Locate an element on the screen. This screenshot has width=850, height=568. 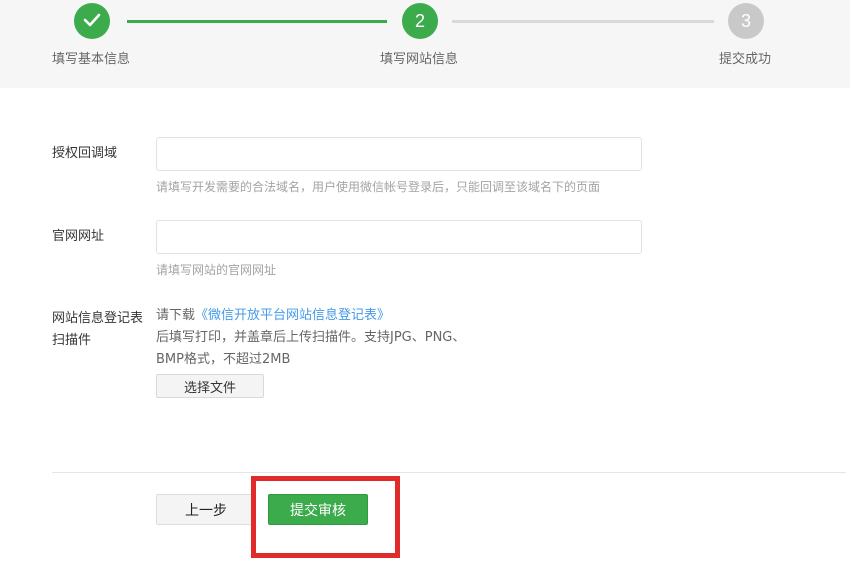
step-1-circle is located at coordinates (92, 21).